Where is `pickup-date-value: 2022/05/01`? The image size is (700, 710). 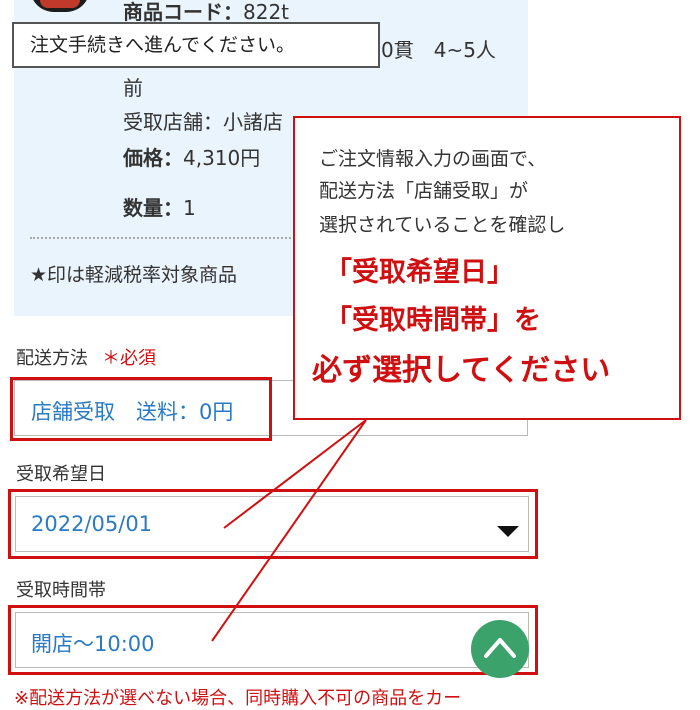 pickup-date-value: 2022/05/01 is located at coordinates (91, 524).